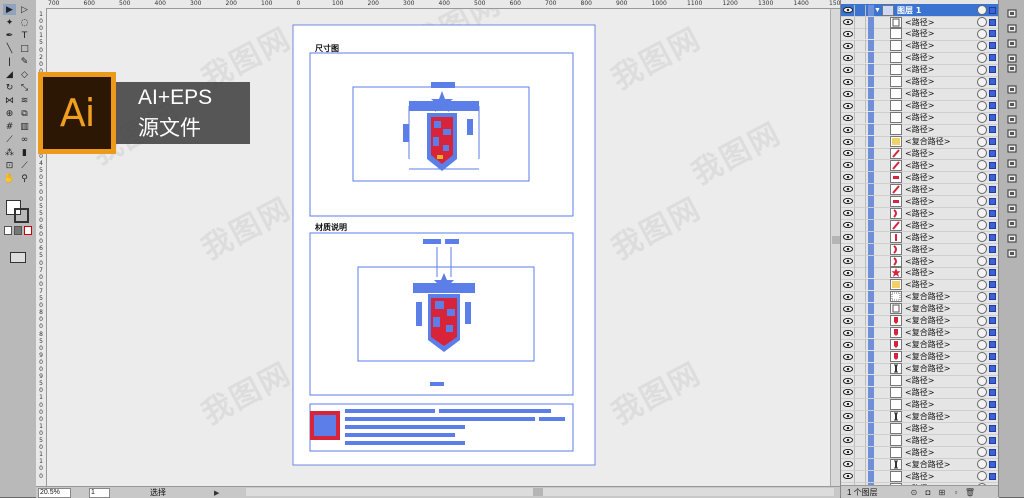 The image size is (1024, 498). What do you see at coordinates (1011, 28) in the screenshot?
I see `symbols-panel-icon` at bounding box center [1011, 28].